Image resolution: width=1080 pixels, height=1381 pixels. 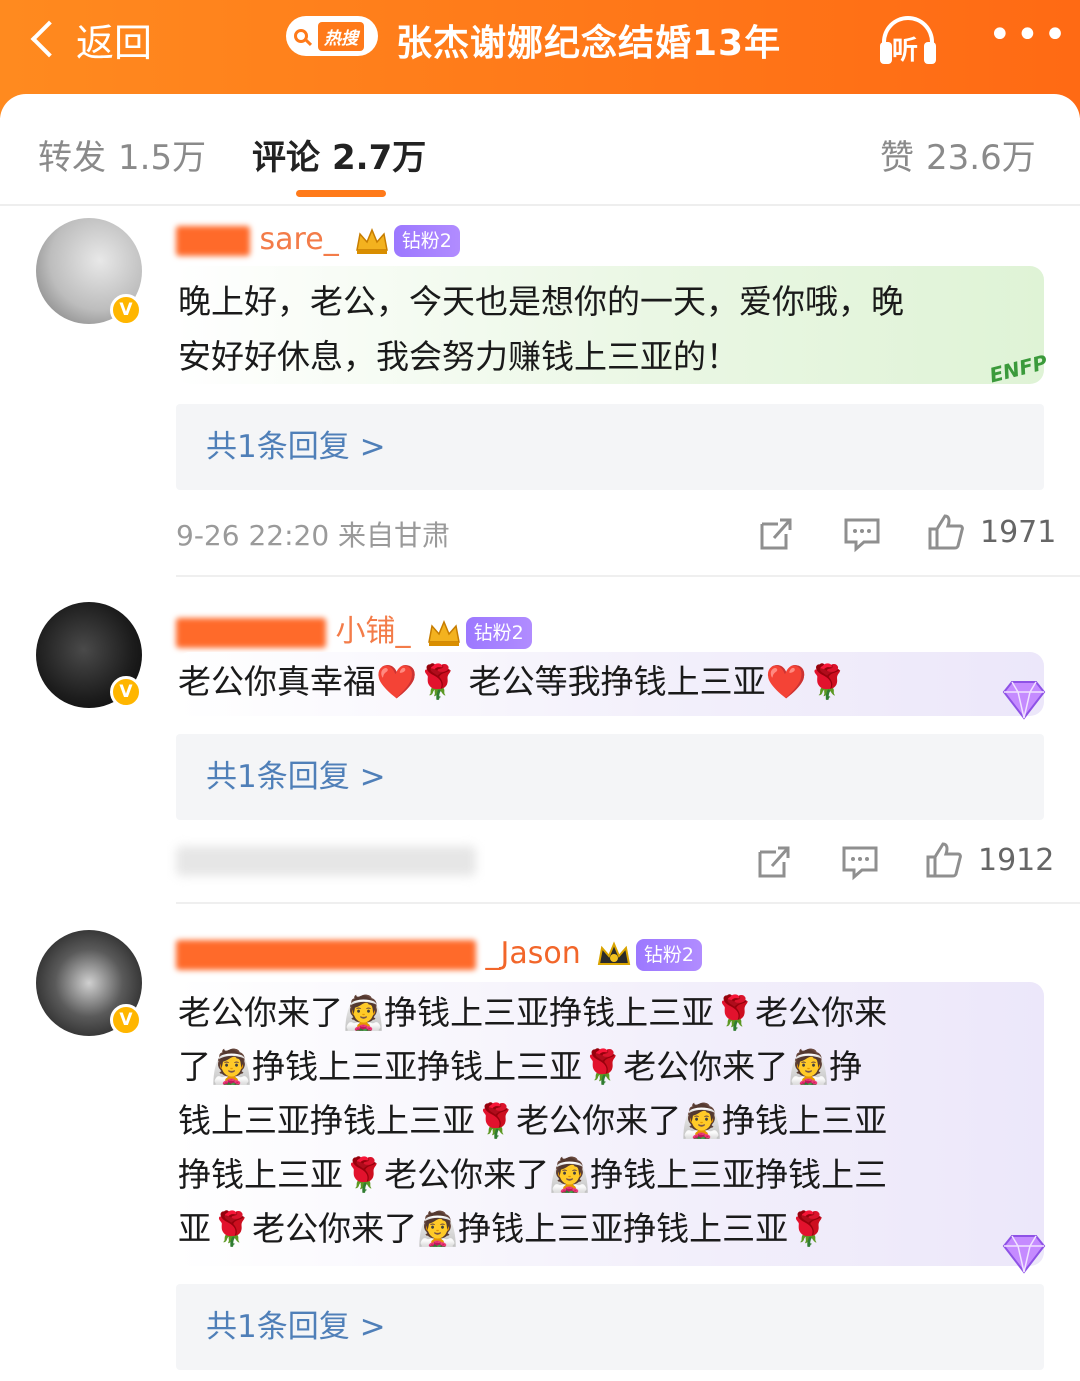 What do you see at coordinates (114, 42) in the screenshot?
I see `back-label: 返回` at bounding box center [114, 42].